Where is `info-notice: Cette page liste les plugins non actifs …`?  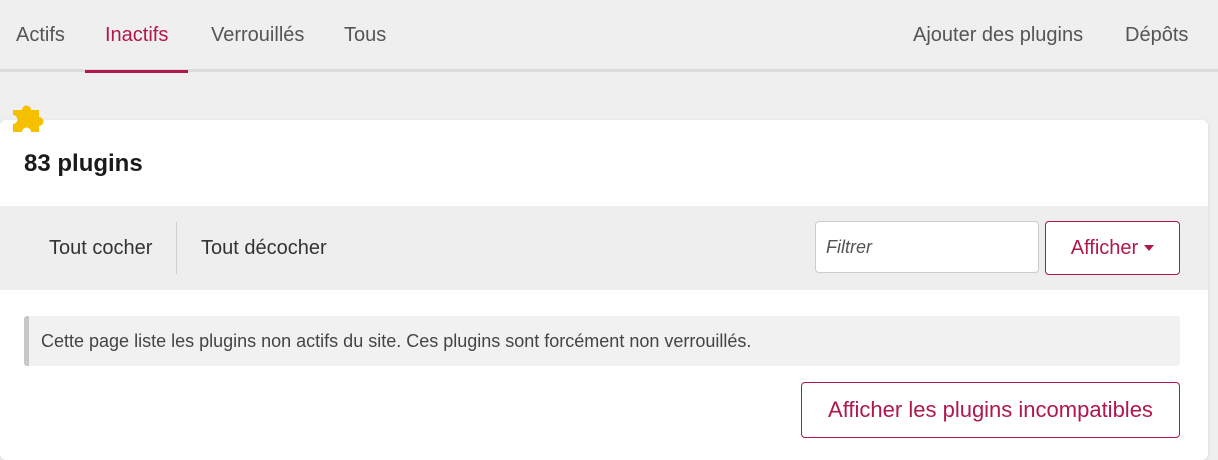
info-notice: Cette page liste les plugins non actifs … is located at coordinates (602, 341).